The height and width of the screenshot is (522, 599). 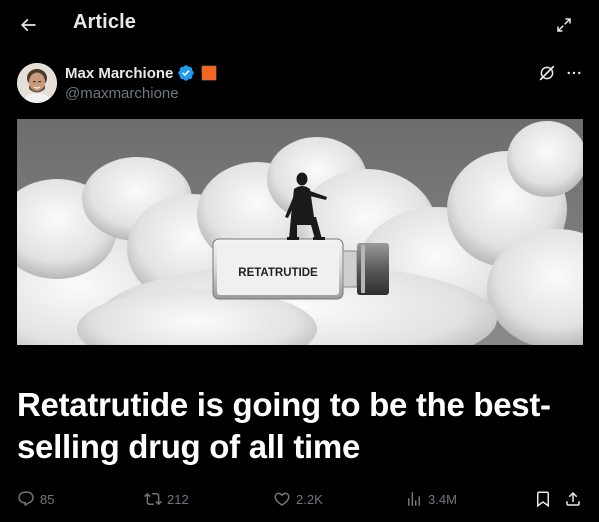 I want to click on bookmark-icon, so click(x=543, y=499).